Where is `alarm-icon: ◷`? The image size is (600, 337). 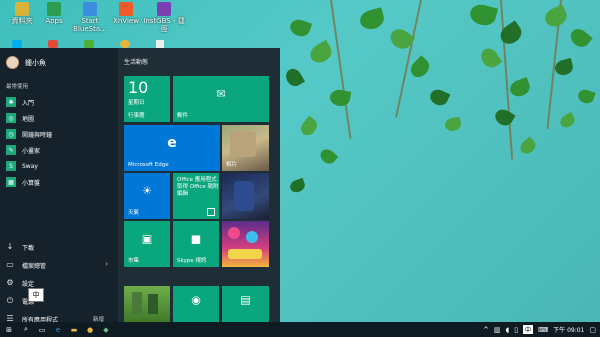
alarm-icon: ◷ is located at coordinates (11, 134).